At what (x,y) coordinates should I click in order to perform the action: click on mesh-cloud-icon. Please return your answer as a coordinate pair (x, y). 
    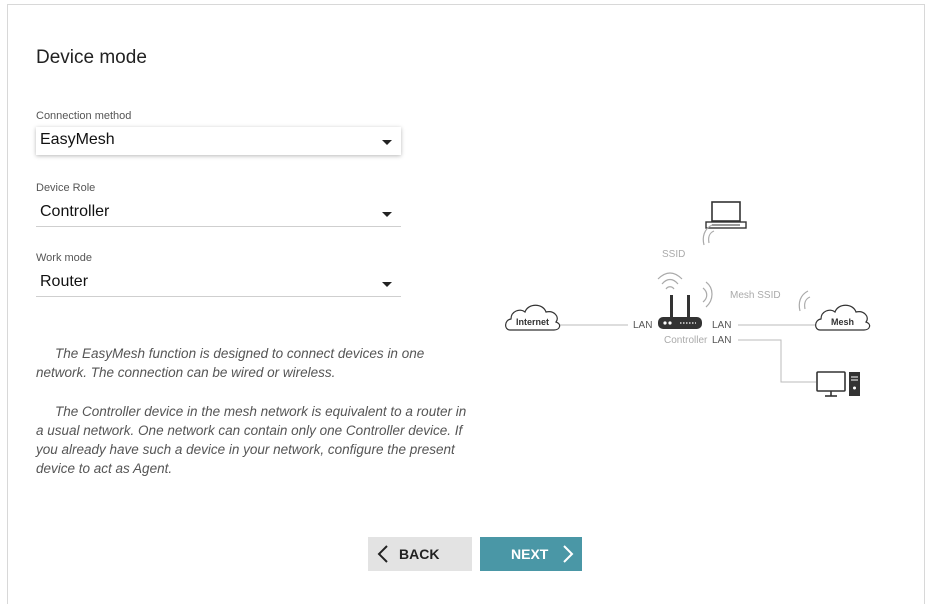
    Looking at the image, I should click on (843, 317).